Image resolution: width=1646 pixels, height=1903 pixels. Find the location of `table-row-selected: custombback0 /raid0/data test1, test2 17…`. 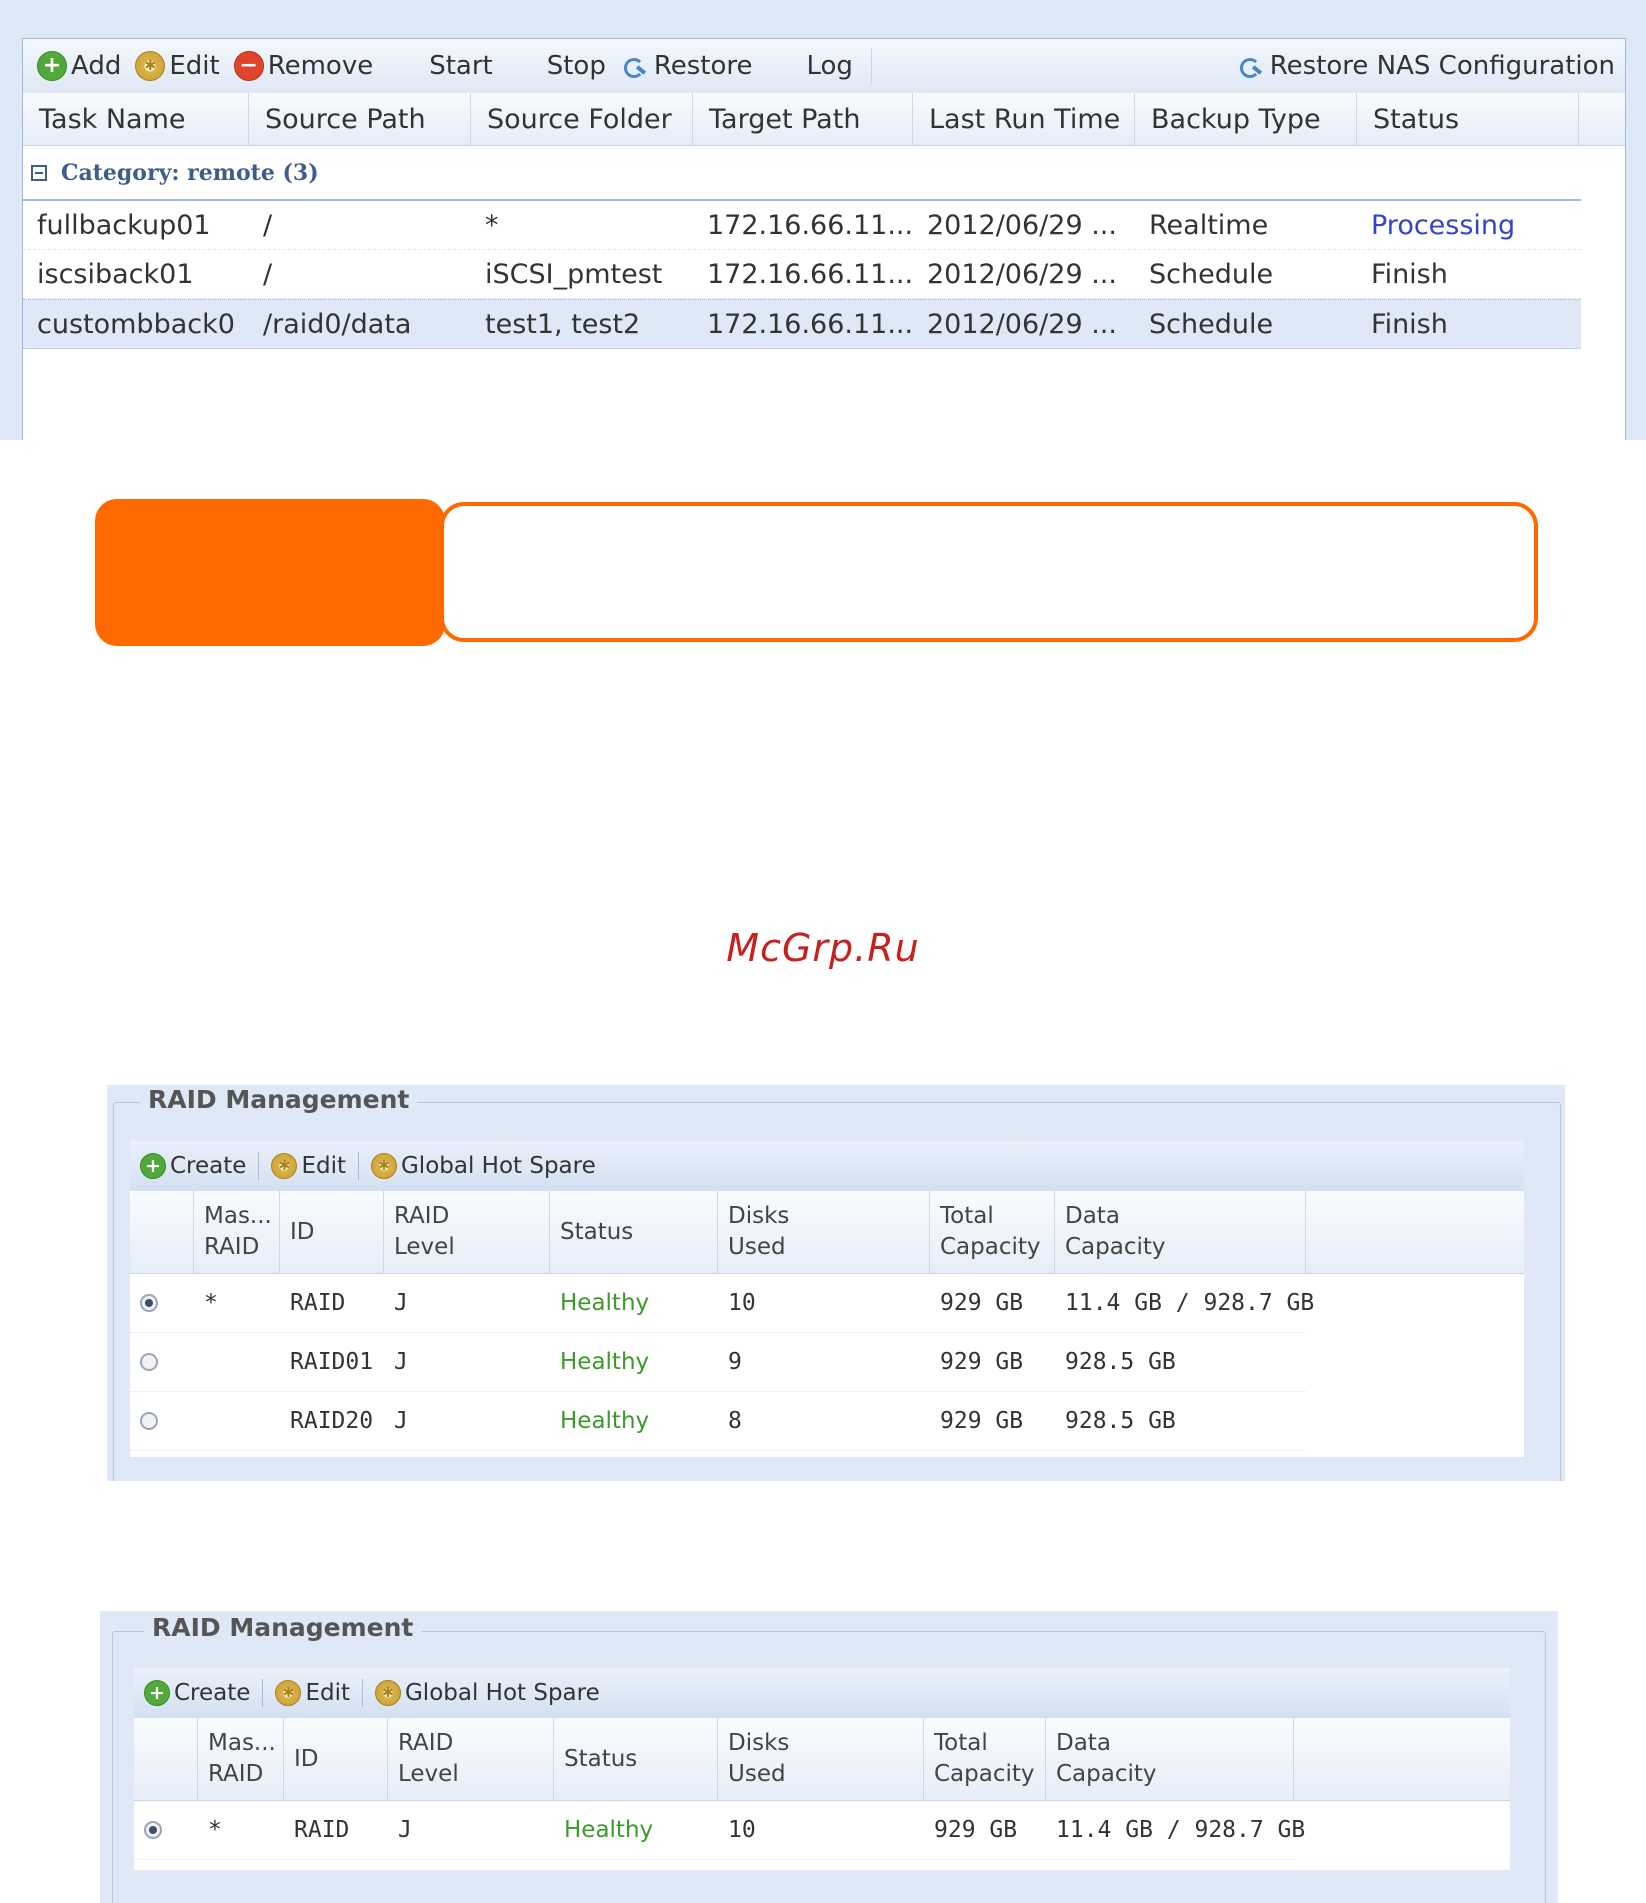

table-row-selected: custombback0 /raid0/data test1, test2 17… is located at coordinates (802, 324).